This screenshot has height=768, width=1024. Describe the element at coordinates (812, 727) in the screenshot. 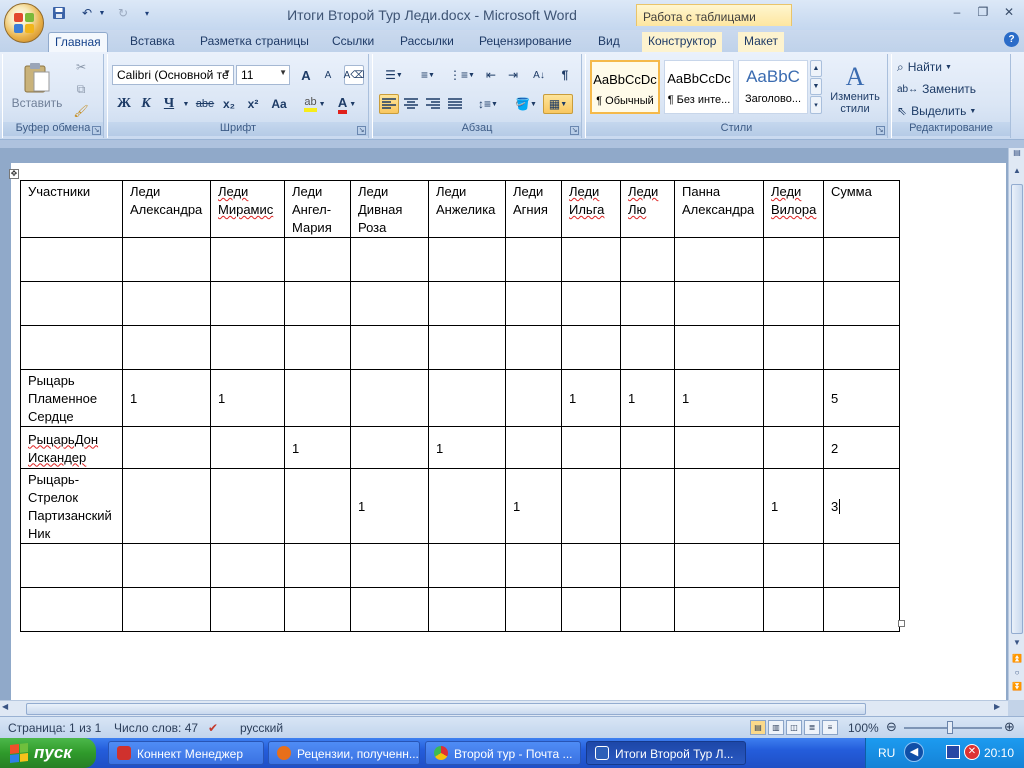

I see `outline-view-icon: ≣` at that location.